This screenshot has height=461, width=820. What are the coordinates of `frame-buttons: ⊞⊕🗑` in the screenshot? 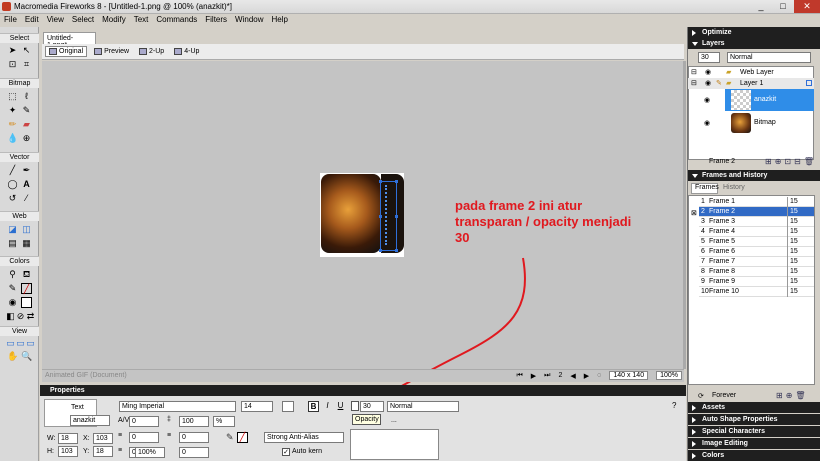 It's located at (792, 395).